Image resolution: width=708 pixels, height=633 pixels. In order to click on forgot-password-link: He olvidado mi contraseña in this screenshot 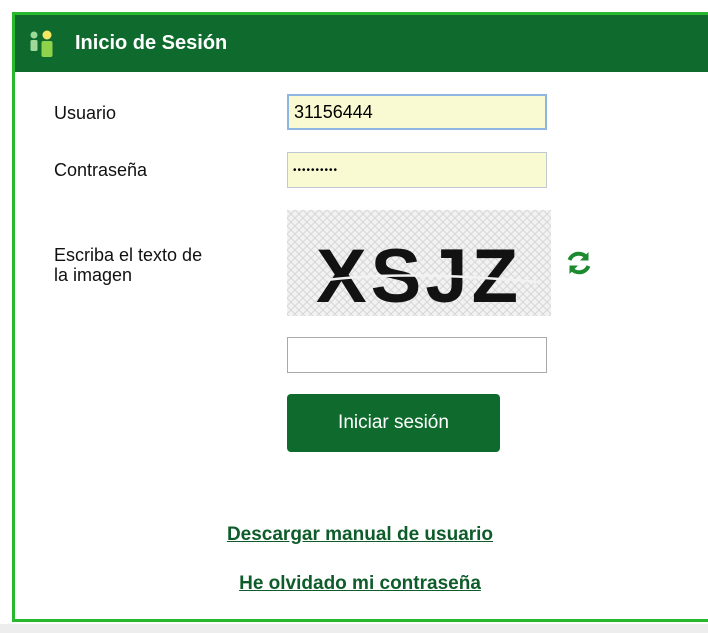, I will do `click(360, 584)`.